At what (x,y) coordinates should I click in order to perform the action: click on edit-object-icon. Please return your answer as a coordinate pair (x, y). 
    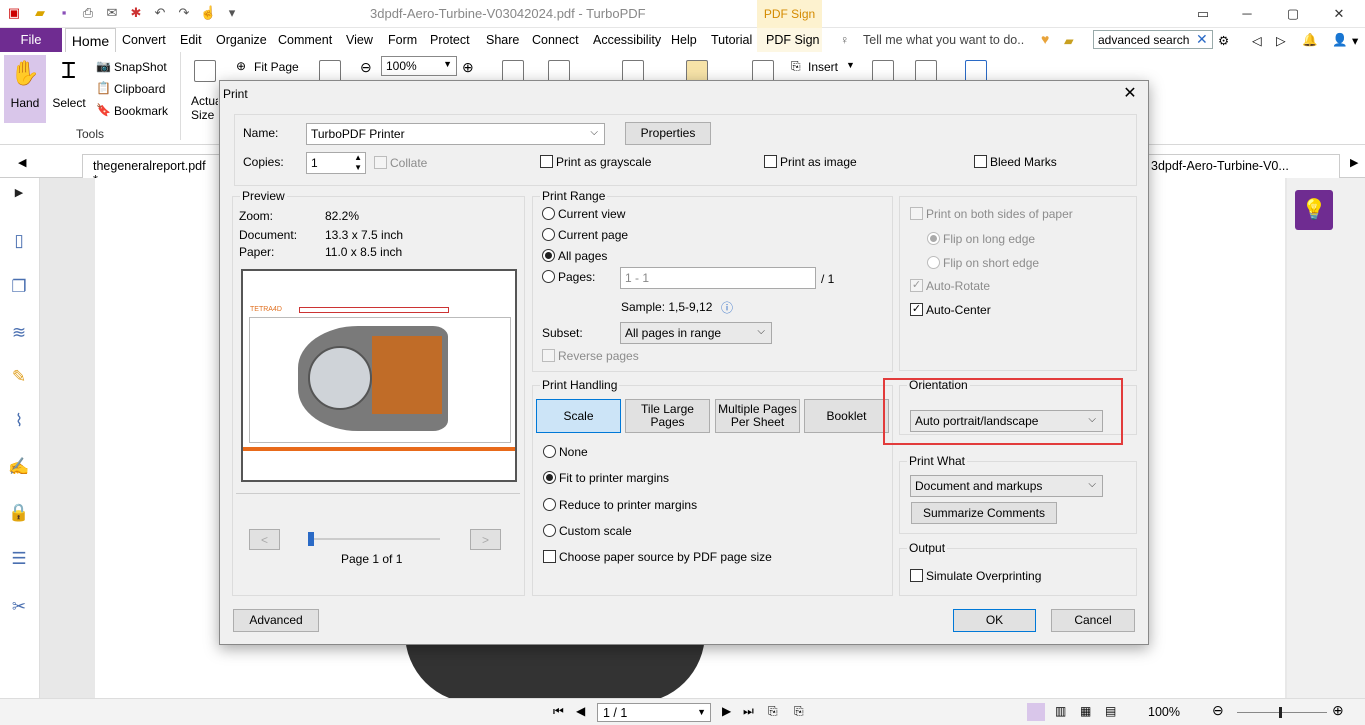
    Looking at the image, I should click on (559, 71).